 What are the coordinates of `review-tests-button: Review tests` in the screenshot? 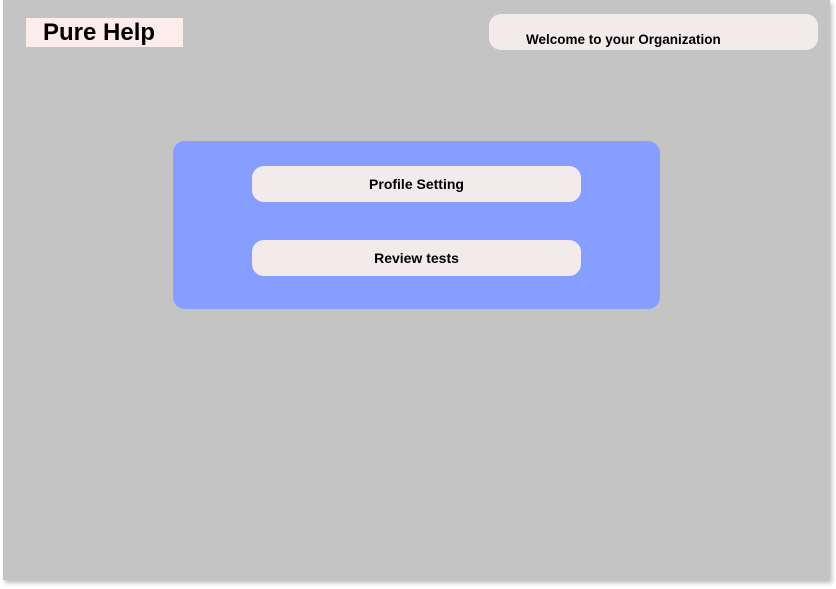 It's located at (416, 258).